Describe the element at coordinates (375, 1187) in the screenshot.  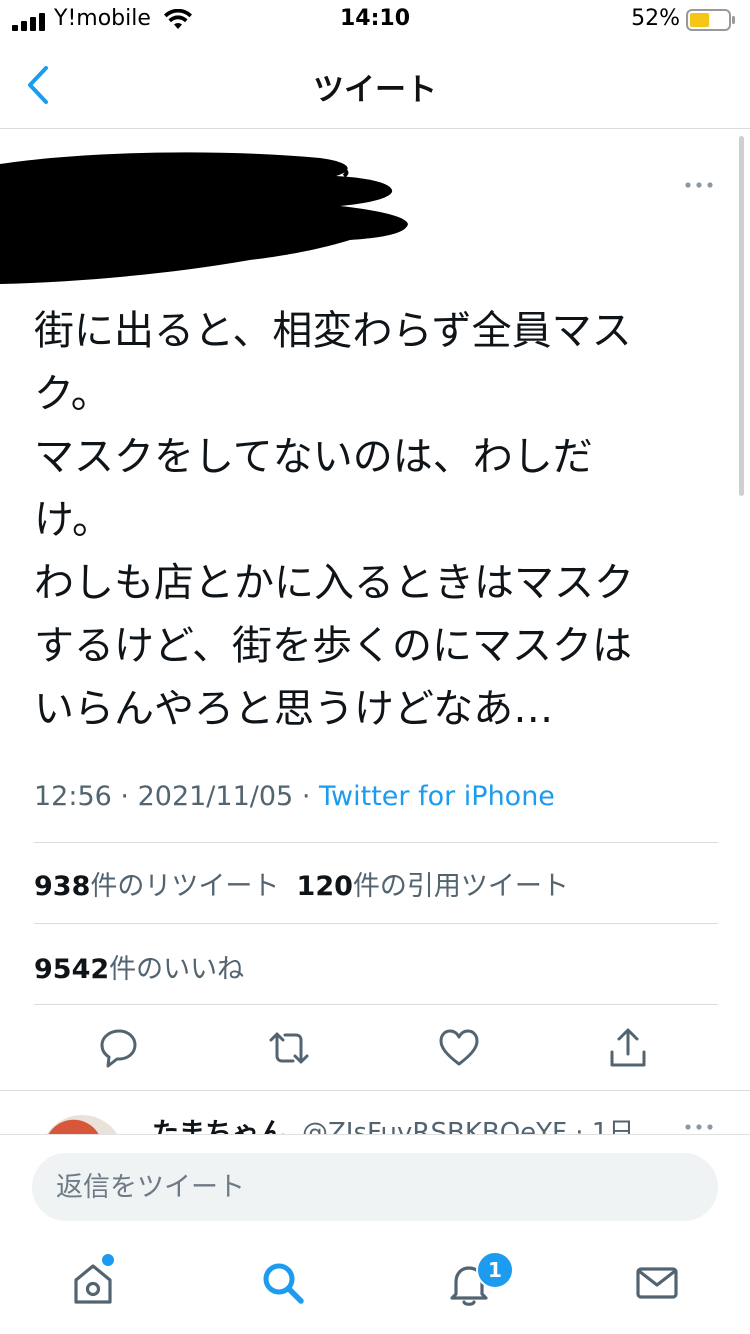
I see `reply-input` at that location.